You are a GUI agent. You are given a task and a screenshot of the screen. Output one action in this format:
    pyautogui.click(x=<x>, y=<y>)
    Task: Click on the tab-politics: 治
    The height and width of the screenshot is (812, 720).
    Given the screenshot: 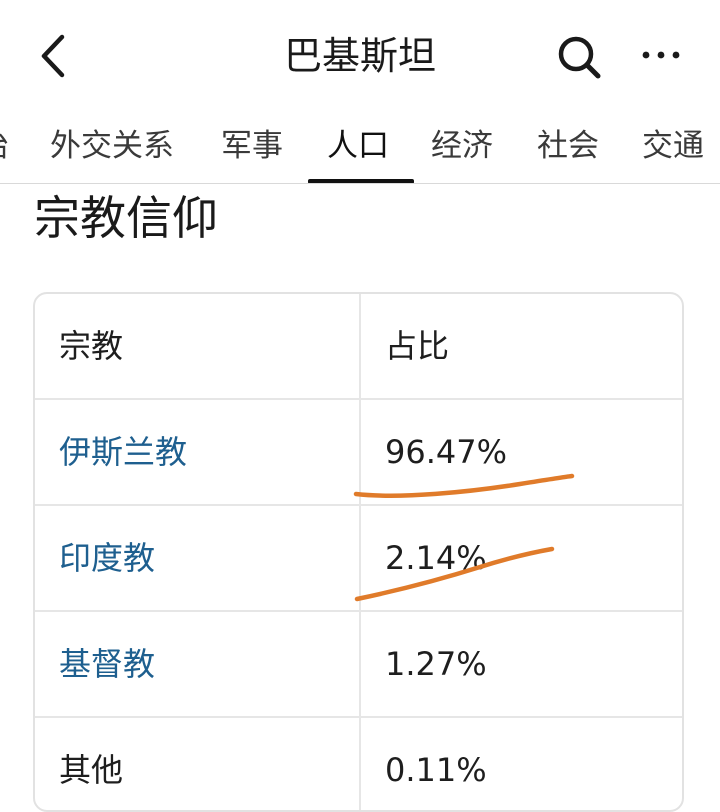 What is the action you would take?
    pyautogui.click(x=4, y=146)
    